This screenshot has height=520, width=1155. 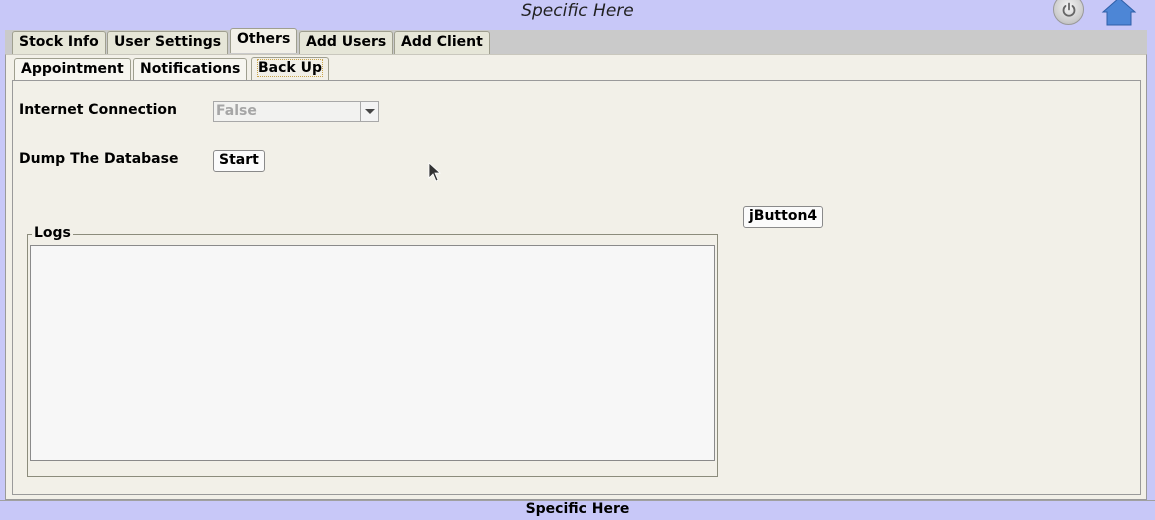 What do you see at coordinates (239, 161) in the screenshot?
I see `start-button: Start` at bounding box center [239, 161].